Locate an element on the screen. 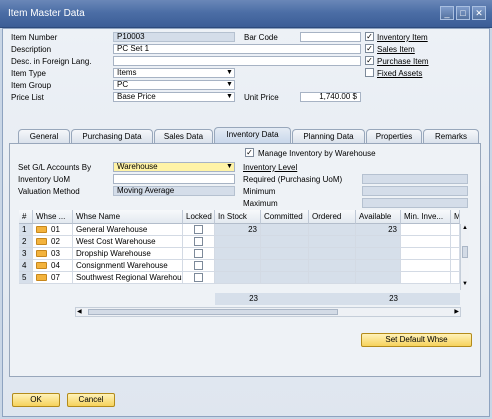 The height and width of the screenshot is (419, 492). col-in-stock-header: In Stock is located at coordinates (238, 217).